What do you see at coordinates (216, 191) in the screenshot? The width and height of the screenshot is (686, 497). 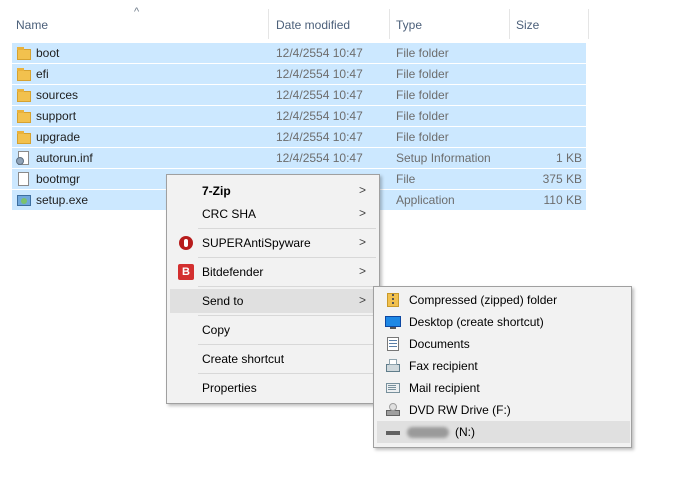 I see `menu-item-label: 7-Zip` at bounding box center [216, 191].